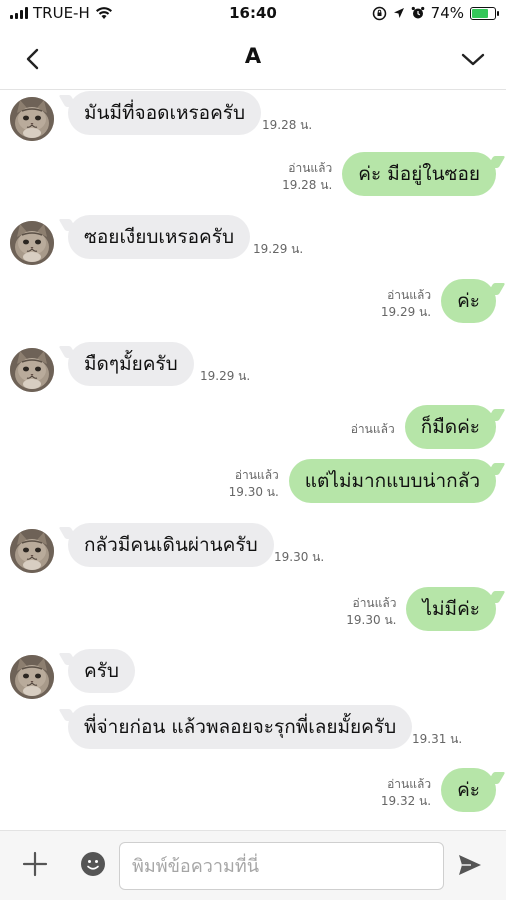  I want to click on message-row: ไม่มีค่ะ อ่านแล้ว 19.30 น., so click(253, 612).